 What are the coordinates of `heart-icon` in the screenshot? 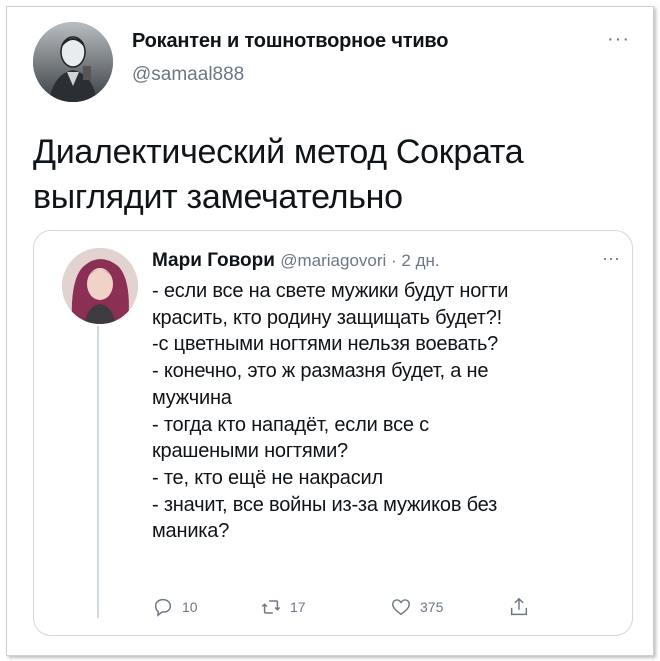 It's located at (401, 607).